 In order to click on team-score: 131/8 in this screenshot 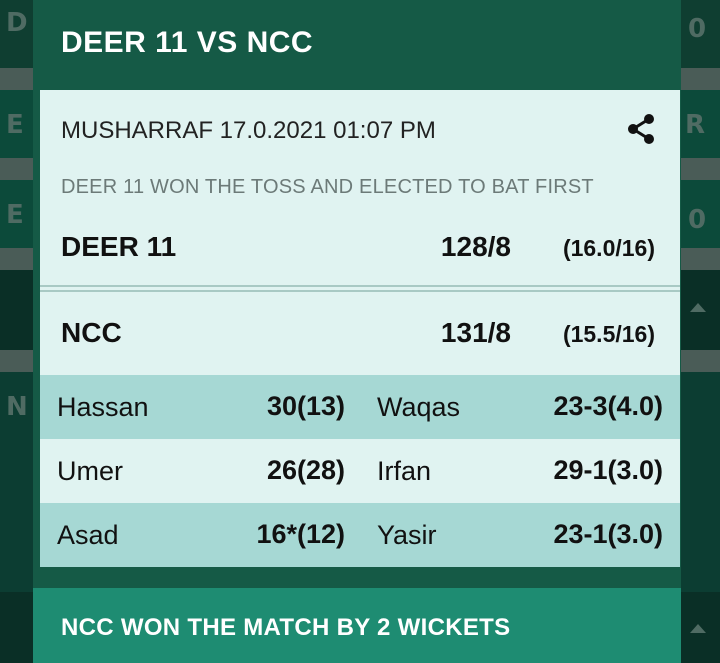, I will do `click(475, 332)`.